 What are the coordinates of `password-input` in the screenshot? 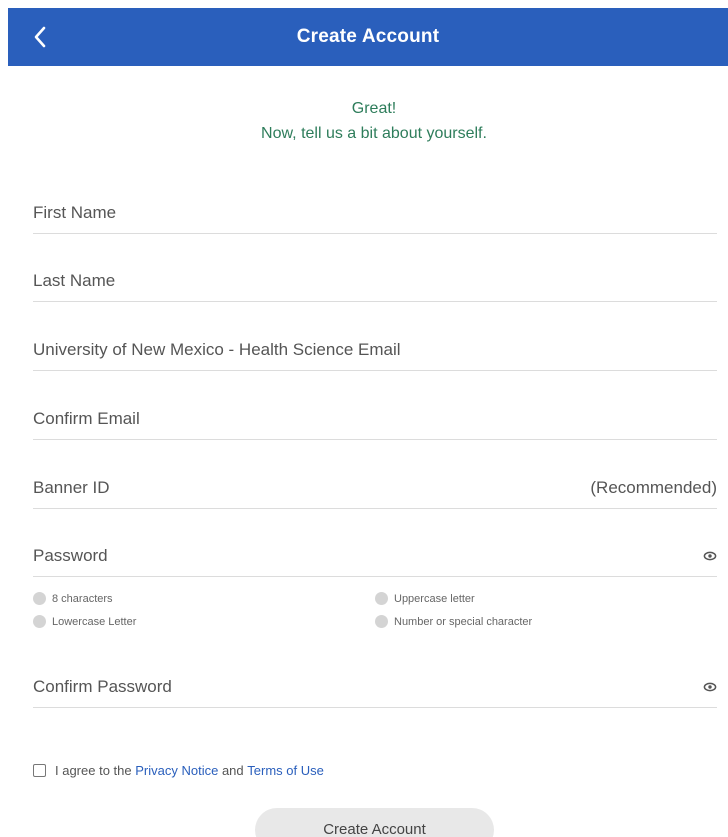 It's located at (375, 556).